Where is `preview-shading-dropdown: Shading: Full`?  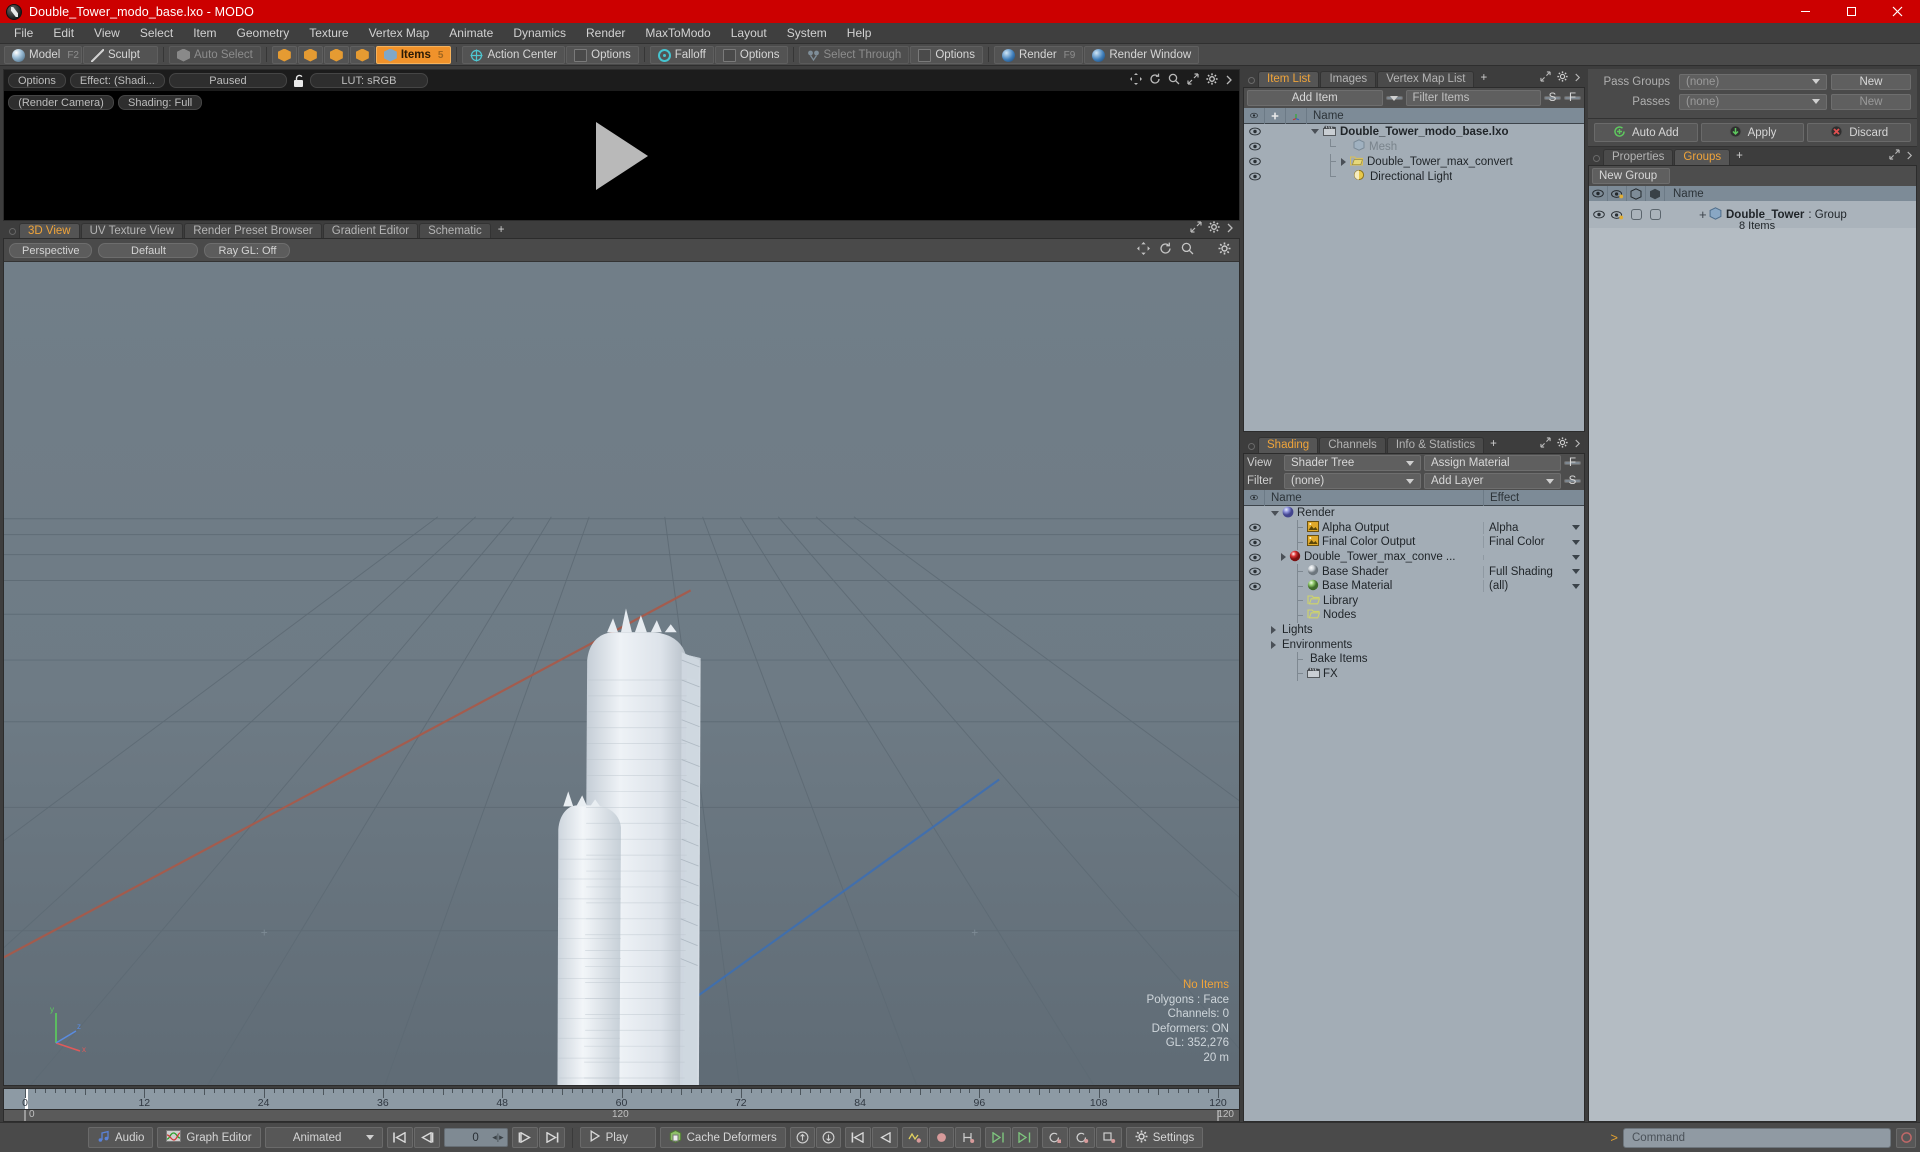 preview-shading-dropdown: Shading: Full is located at coordinates (160, 102).